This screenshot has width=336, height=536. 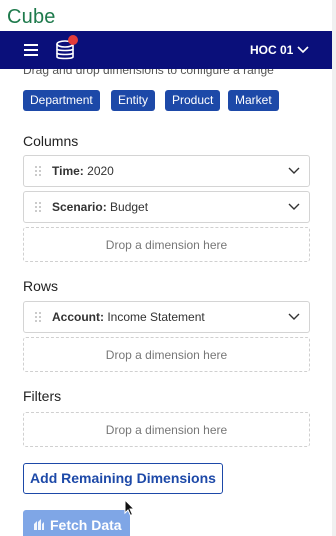 What do you see at coordinates (31, 50) in the screenshot?
I see `hamburger-icon` at bounding box center [31, 50].